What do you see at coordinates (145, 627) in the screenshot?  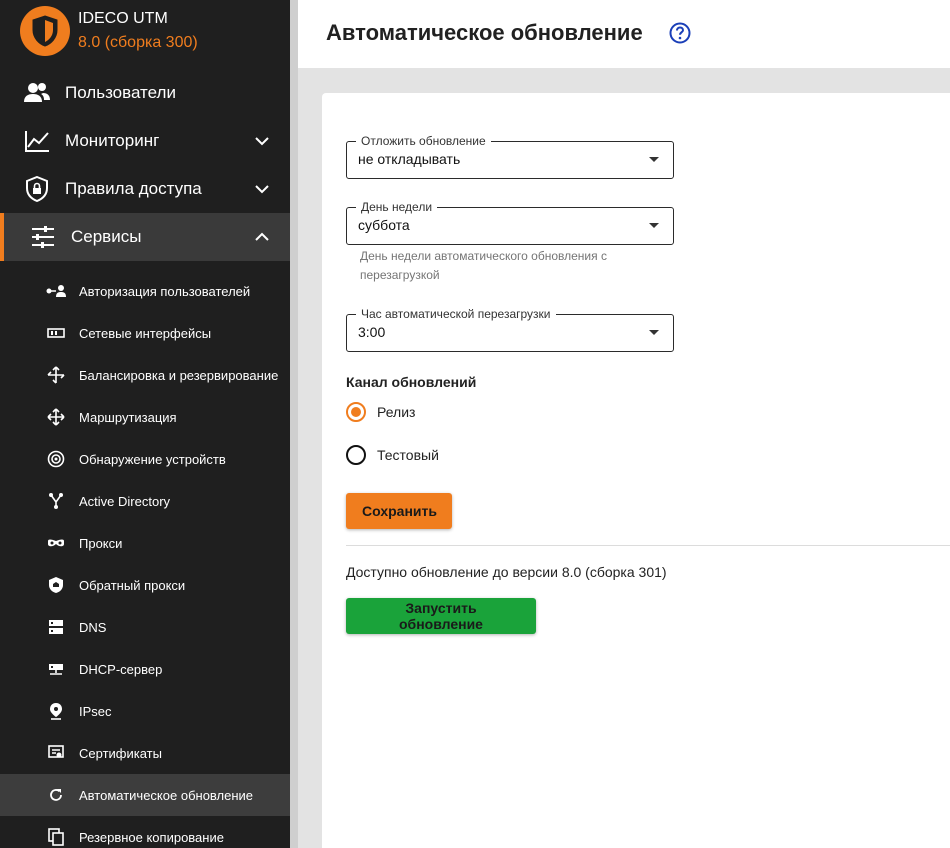 I see `sidebar-item-dns: DNS` at bounding box center [145, 627].